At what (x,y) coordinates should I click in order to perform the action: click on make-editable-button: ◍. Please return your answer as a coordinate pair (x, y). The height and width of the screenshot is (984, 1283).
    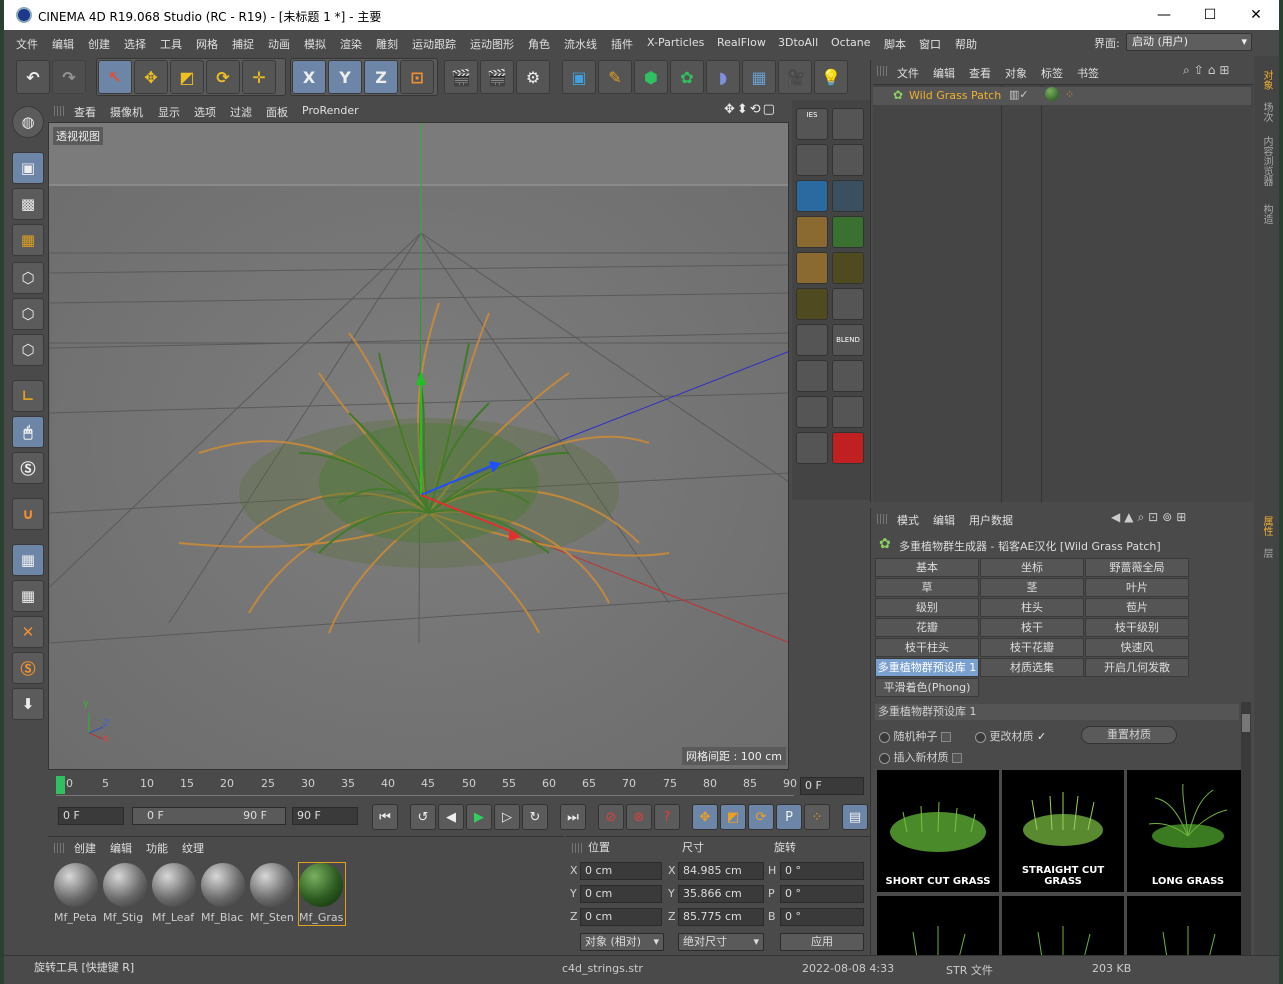
    Looking at the image, I should click on (28, 122).